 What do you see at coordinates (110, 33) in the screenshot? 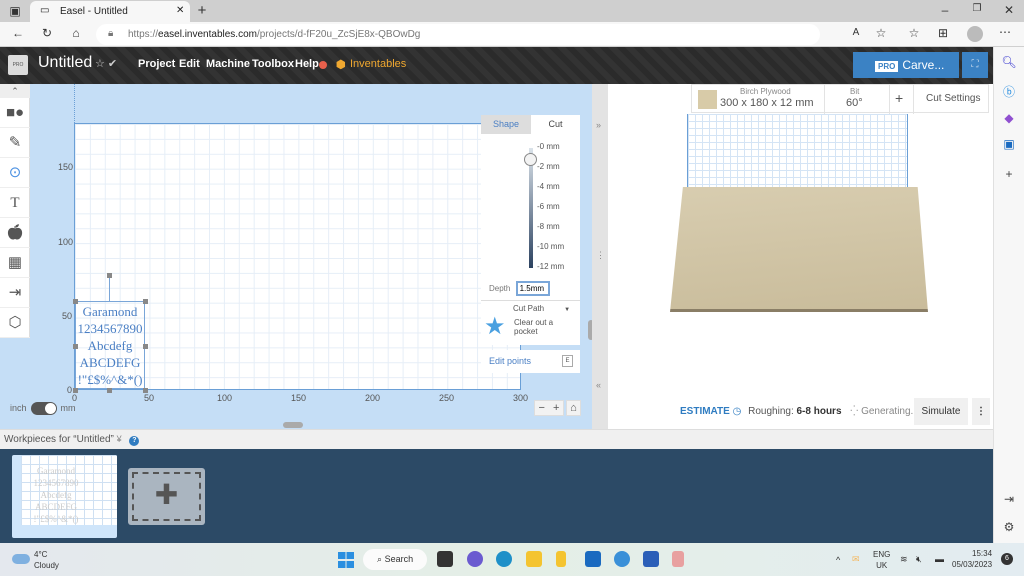
I see `lock-icon: 🔒︎` at bounding box center [110, 33].